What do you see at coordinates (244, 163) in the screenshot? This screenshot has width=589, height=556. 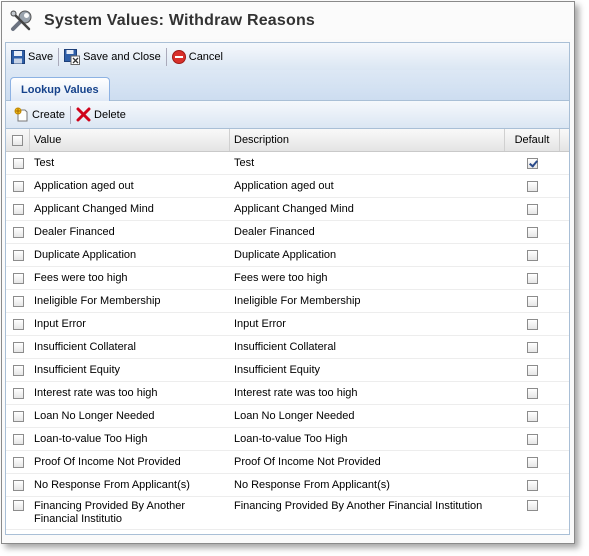 I see `description-cell: Test` at bounding box center [244, 163].